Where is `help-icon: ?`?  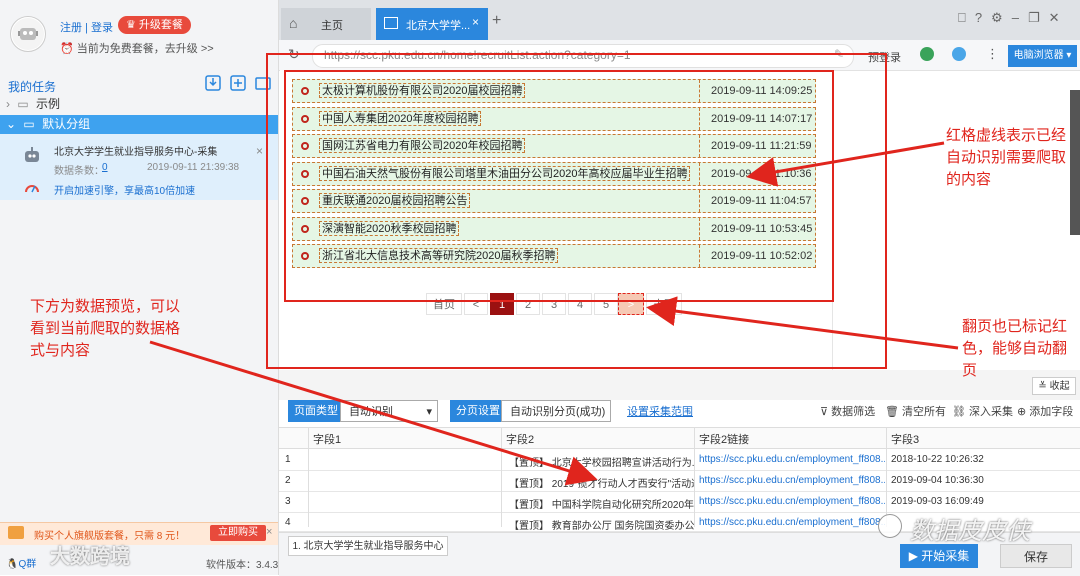
help-icon: ? is located at coordinates (983, 17).